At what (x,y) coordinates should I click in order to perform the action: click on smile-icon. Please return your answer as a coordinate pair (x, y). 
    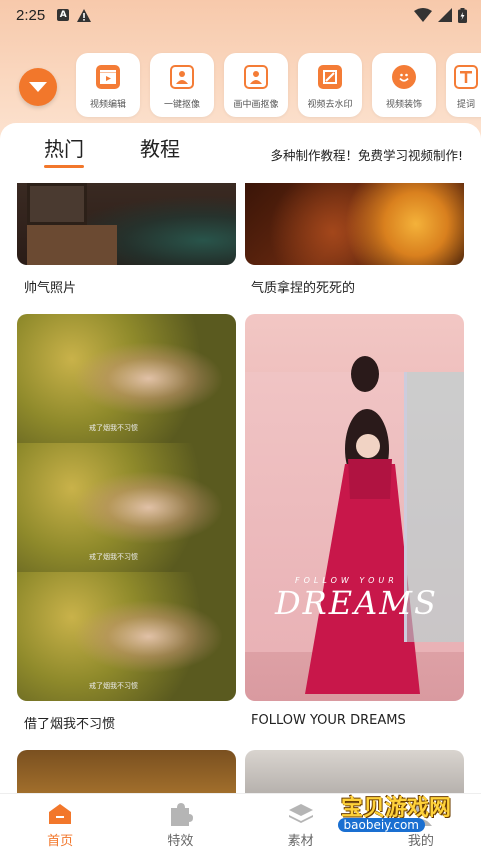
    Looking at the image, I should click on (404, 77).